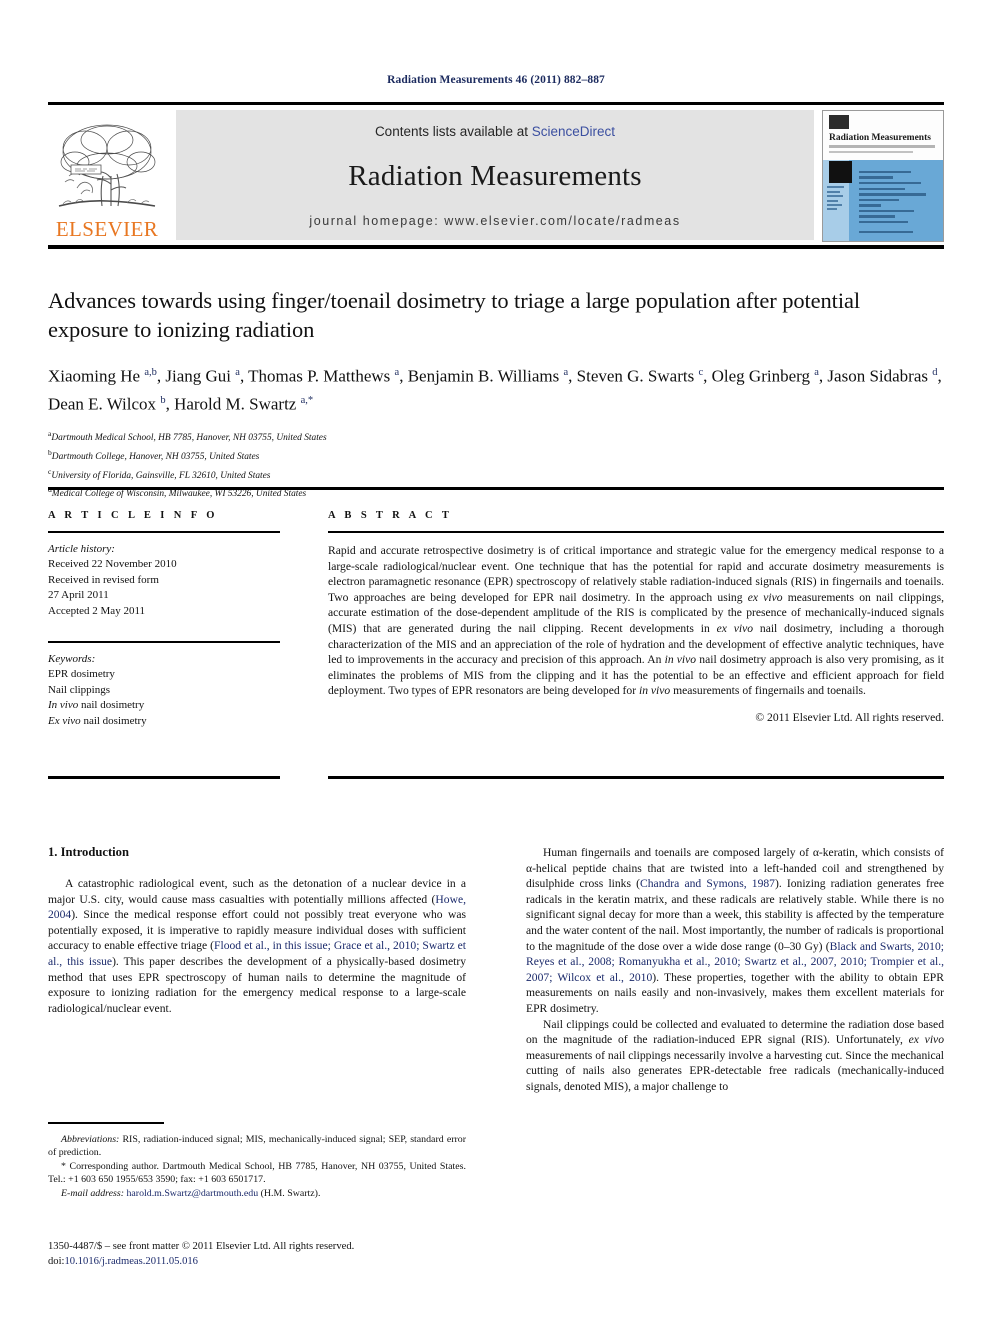  I want to click on keyword-item: Nail clippings, so click(79, 689).